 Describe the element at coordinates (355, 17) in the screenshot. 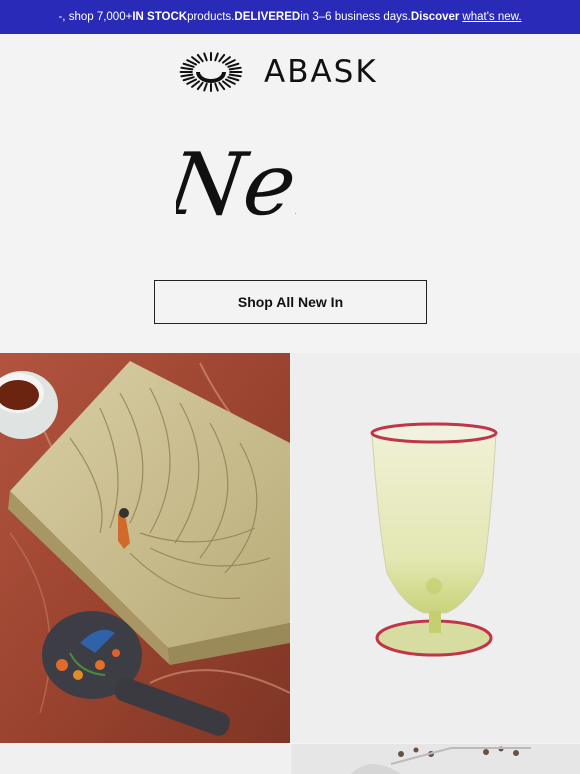

I see `announcement-tail: in 3–6 business days.` at that location.